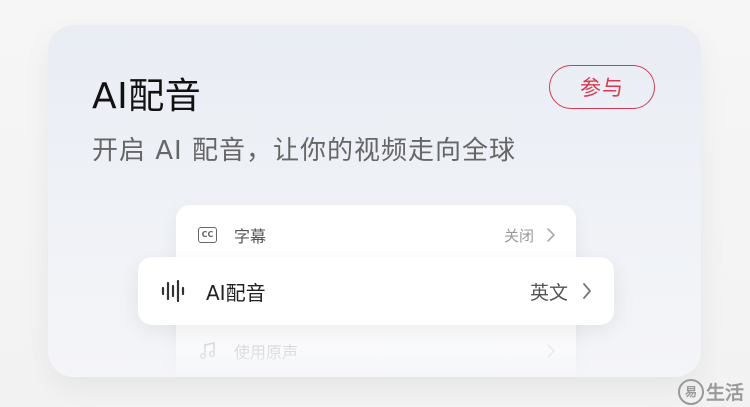 This screenshot has width=750, height=407. I want to click on settings-row-value: 英文, so click(548, 293).